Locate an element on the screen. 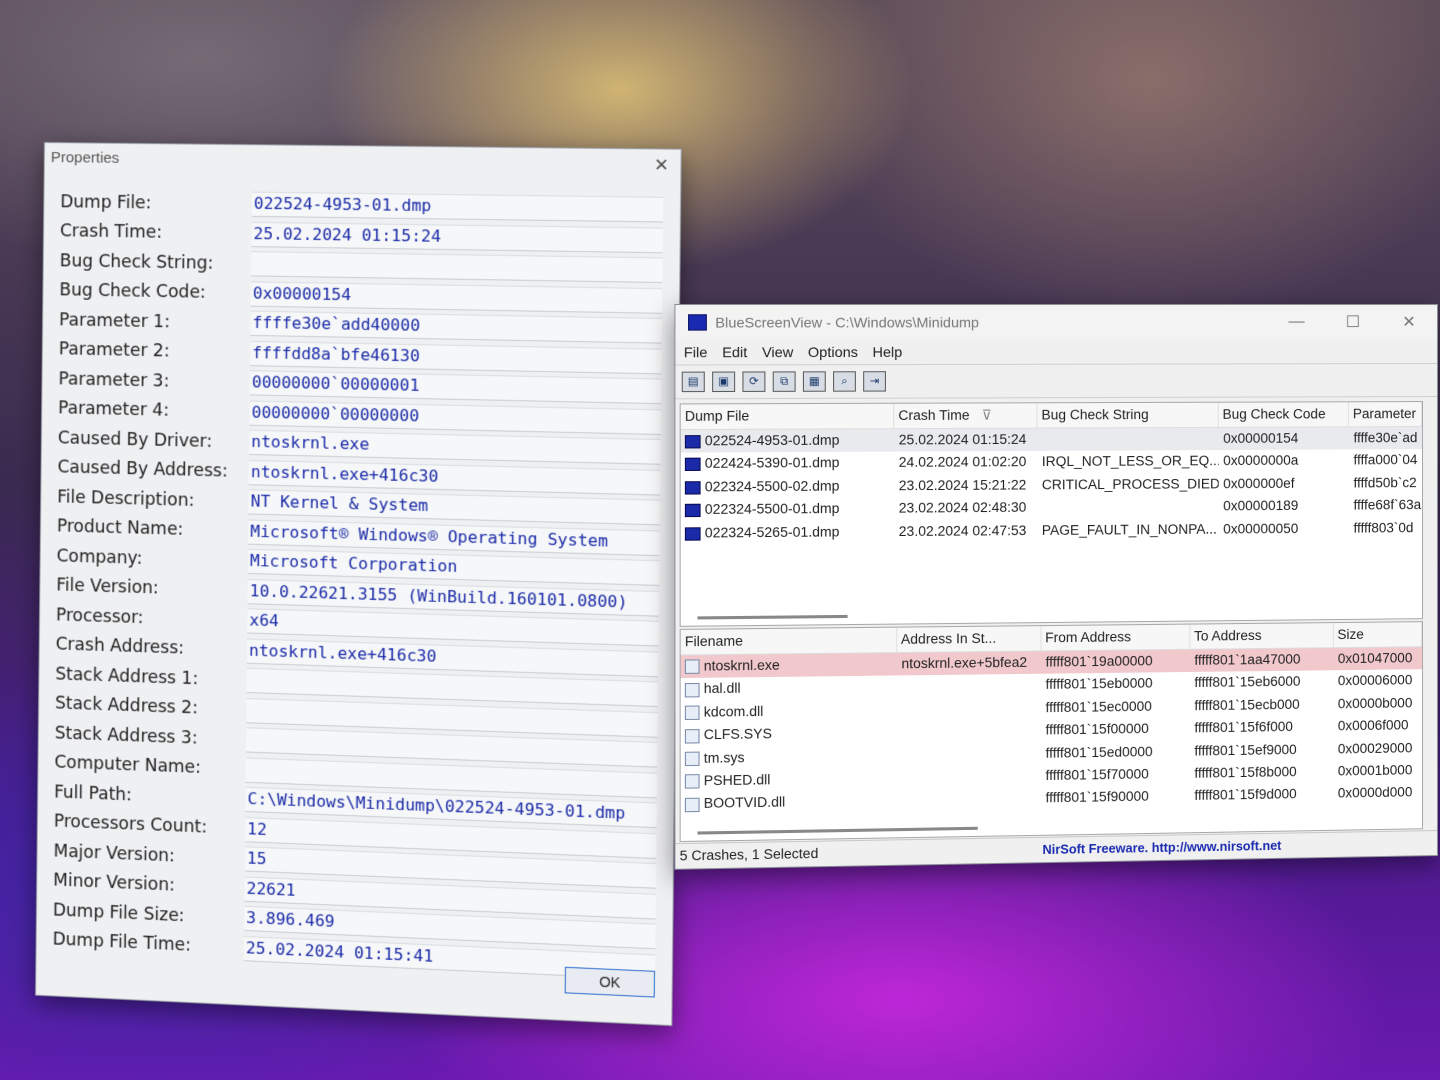 The image size is (1440, 1080). maximize-icon: ☐ is located at coordinates (1353, 322).